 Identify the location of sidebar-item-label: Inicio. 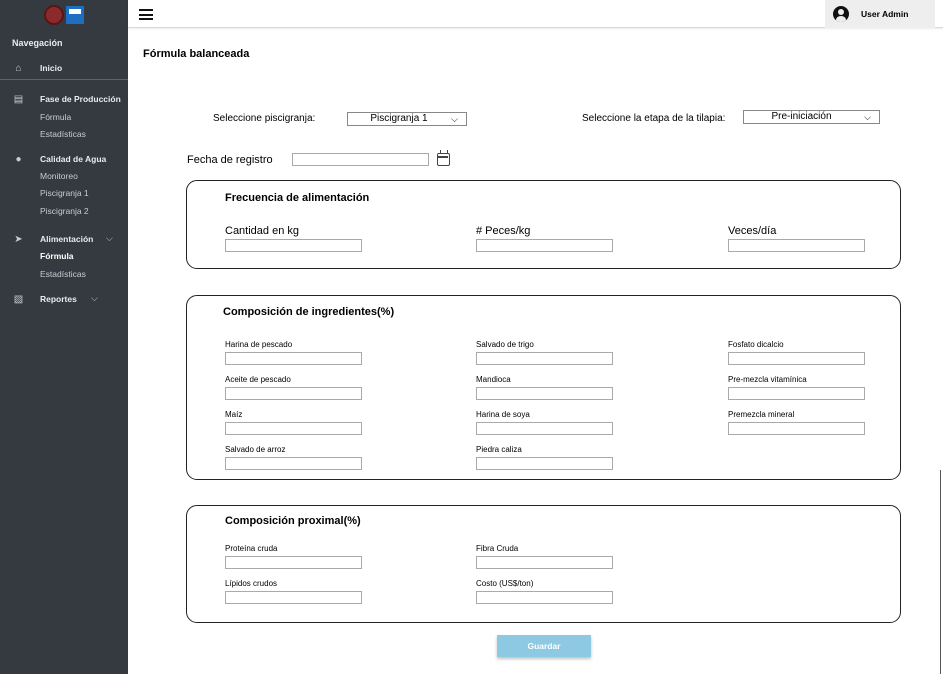
(51, 68).